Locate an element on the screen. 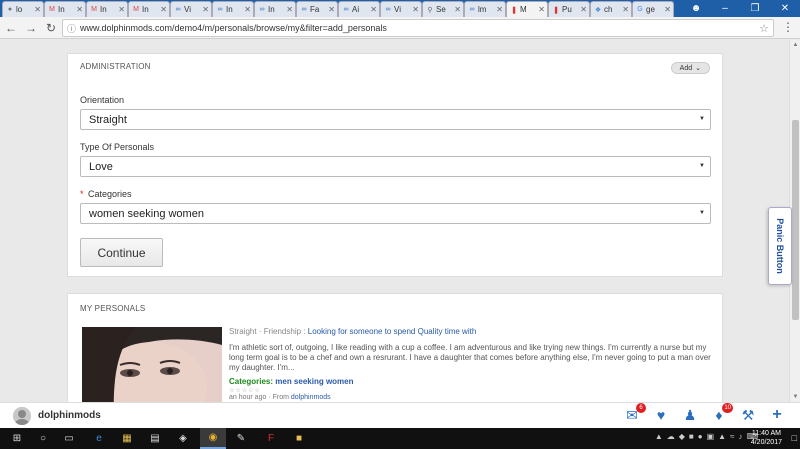 This screenshot has height=449, width=800. browser-tab: ❚ Pu ✕ is located at coordinates (569, 9).